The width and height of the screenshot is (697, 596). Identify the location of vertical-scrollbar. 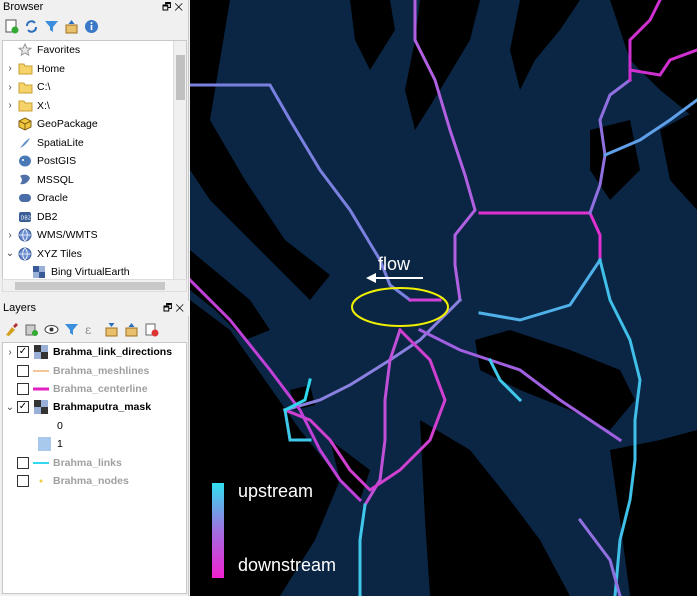
(179, 160).